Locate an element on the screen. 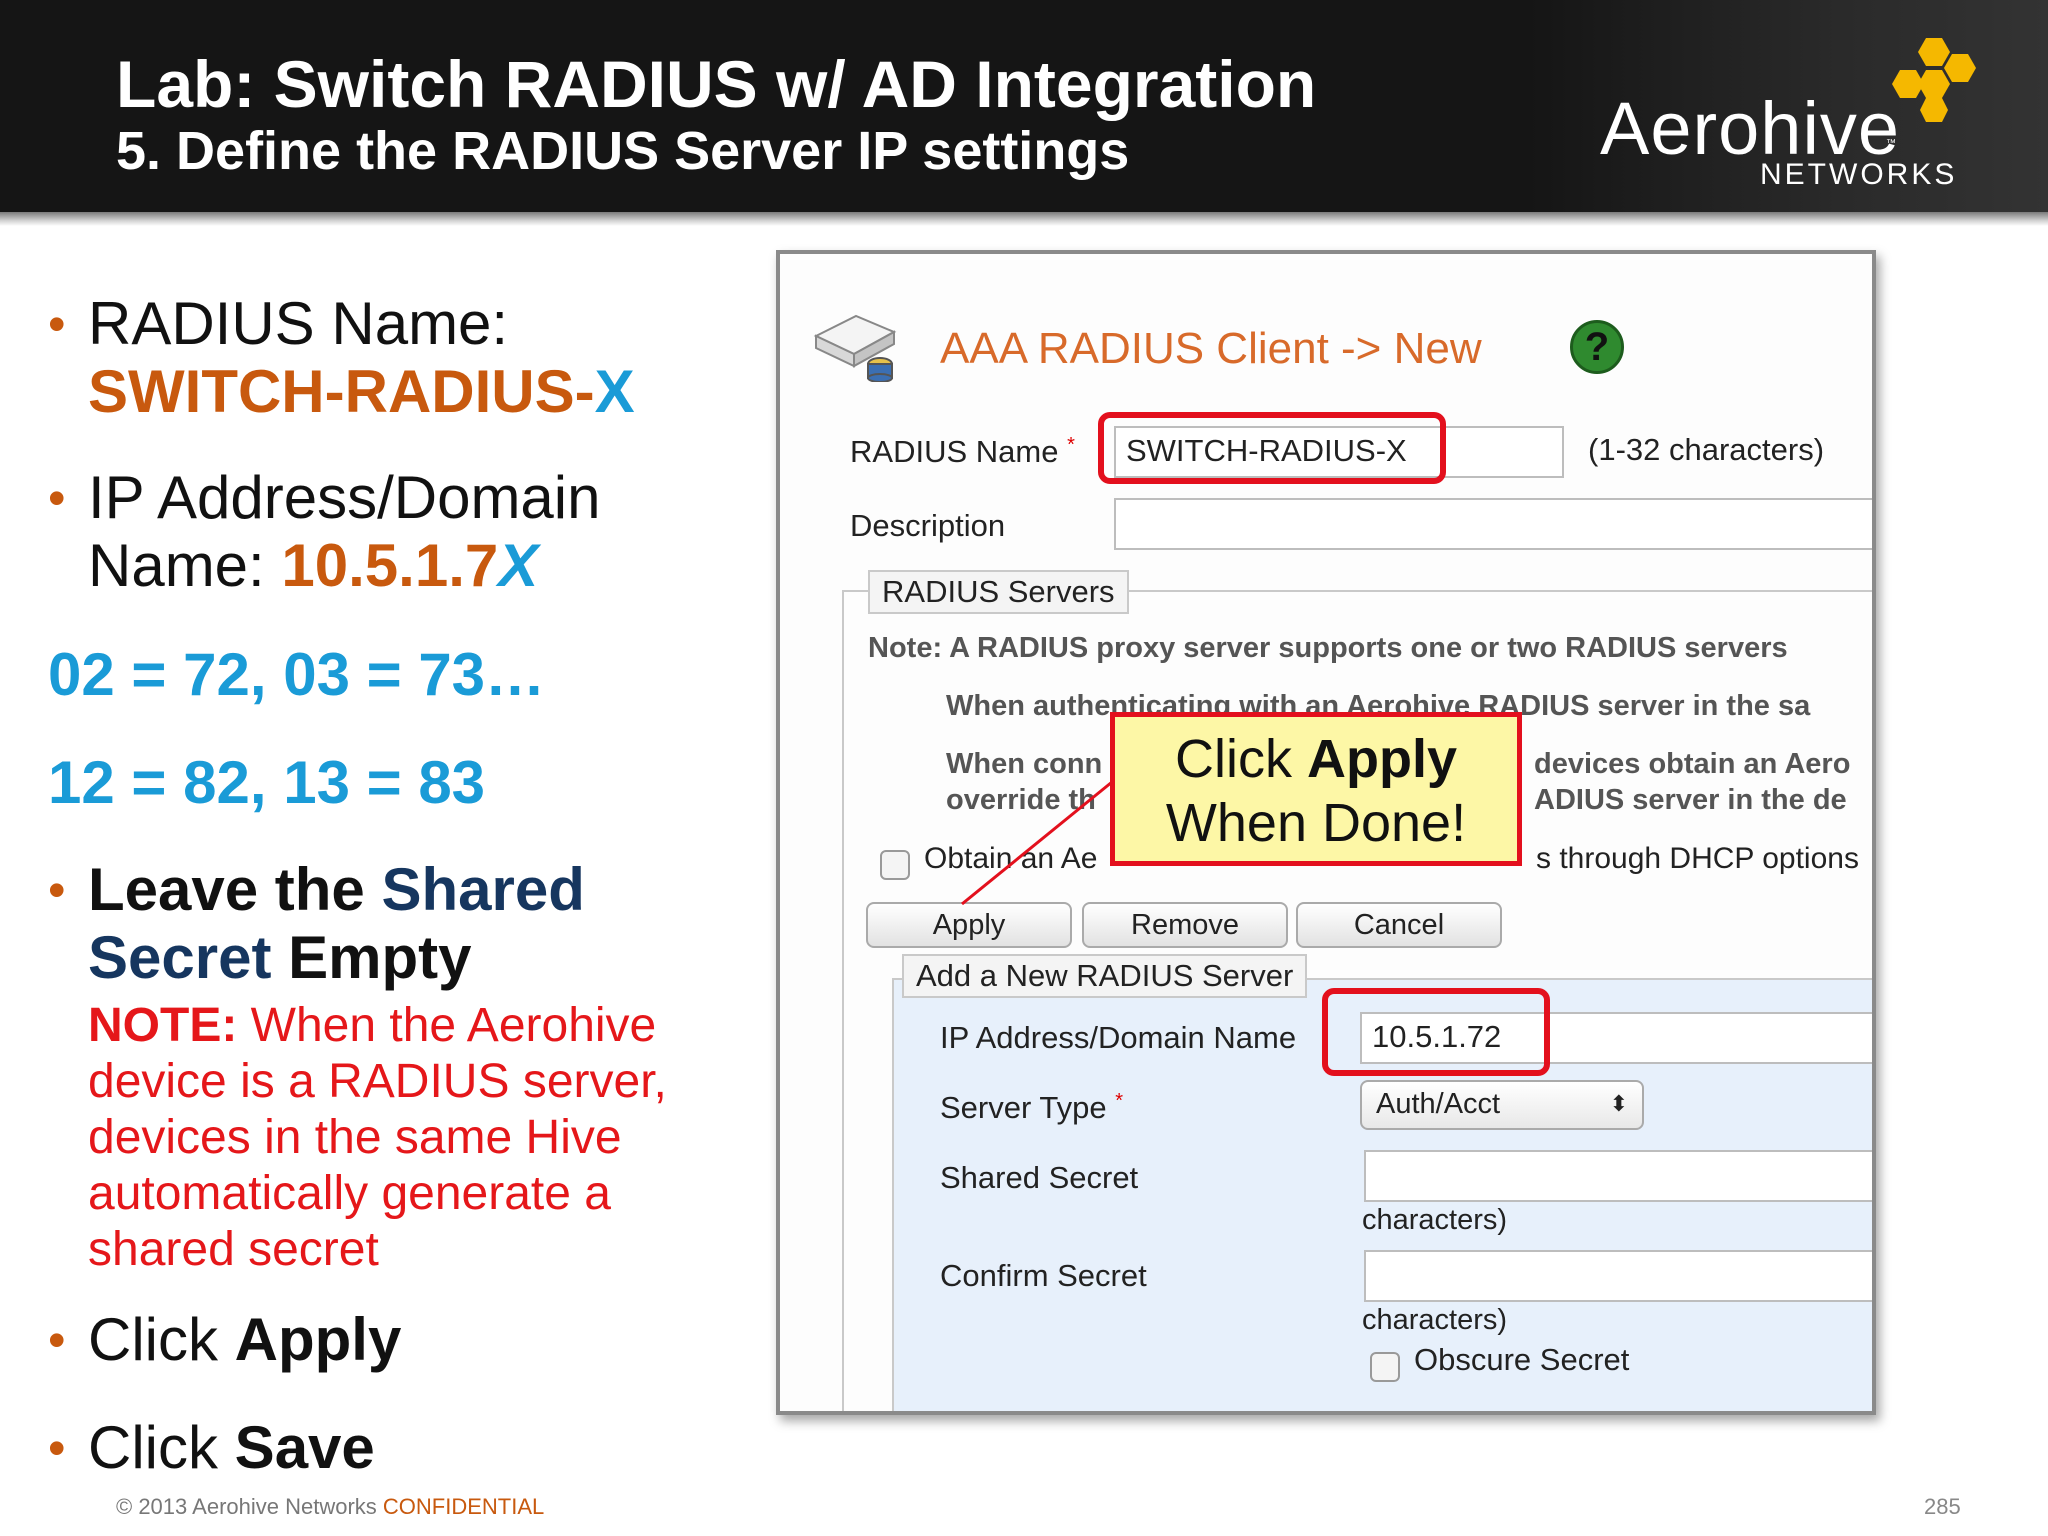 This screenshot has height=1536, width=2048. radius-server-icon is located at coordinates (855, 348).